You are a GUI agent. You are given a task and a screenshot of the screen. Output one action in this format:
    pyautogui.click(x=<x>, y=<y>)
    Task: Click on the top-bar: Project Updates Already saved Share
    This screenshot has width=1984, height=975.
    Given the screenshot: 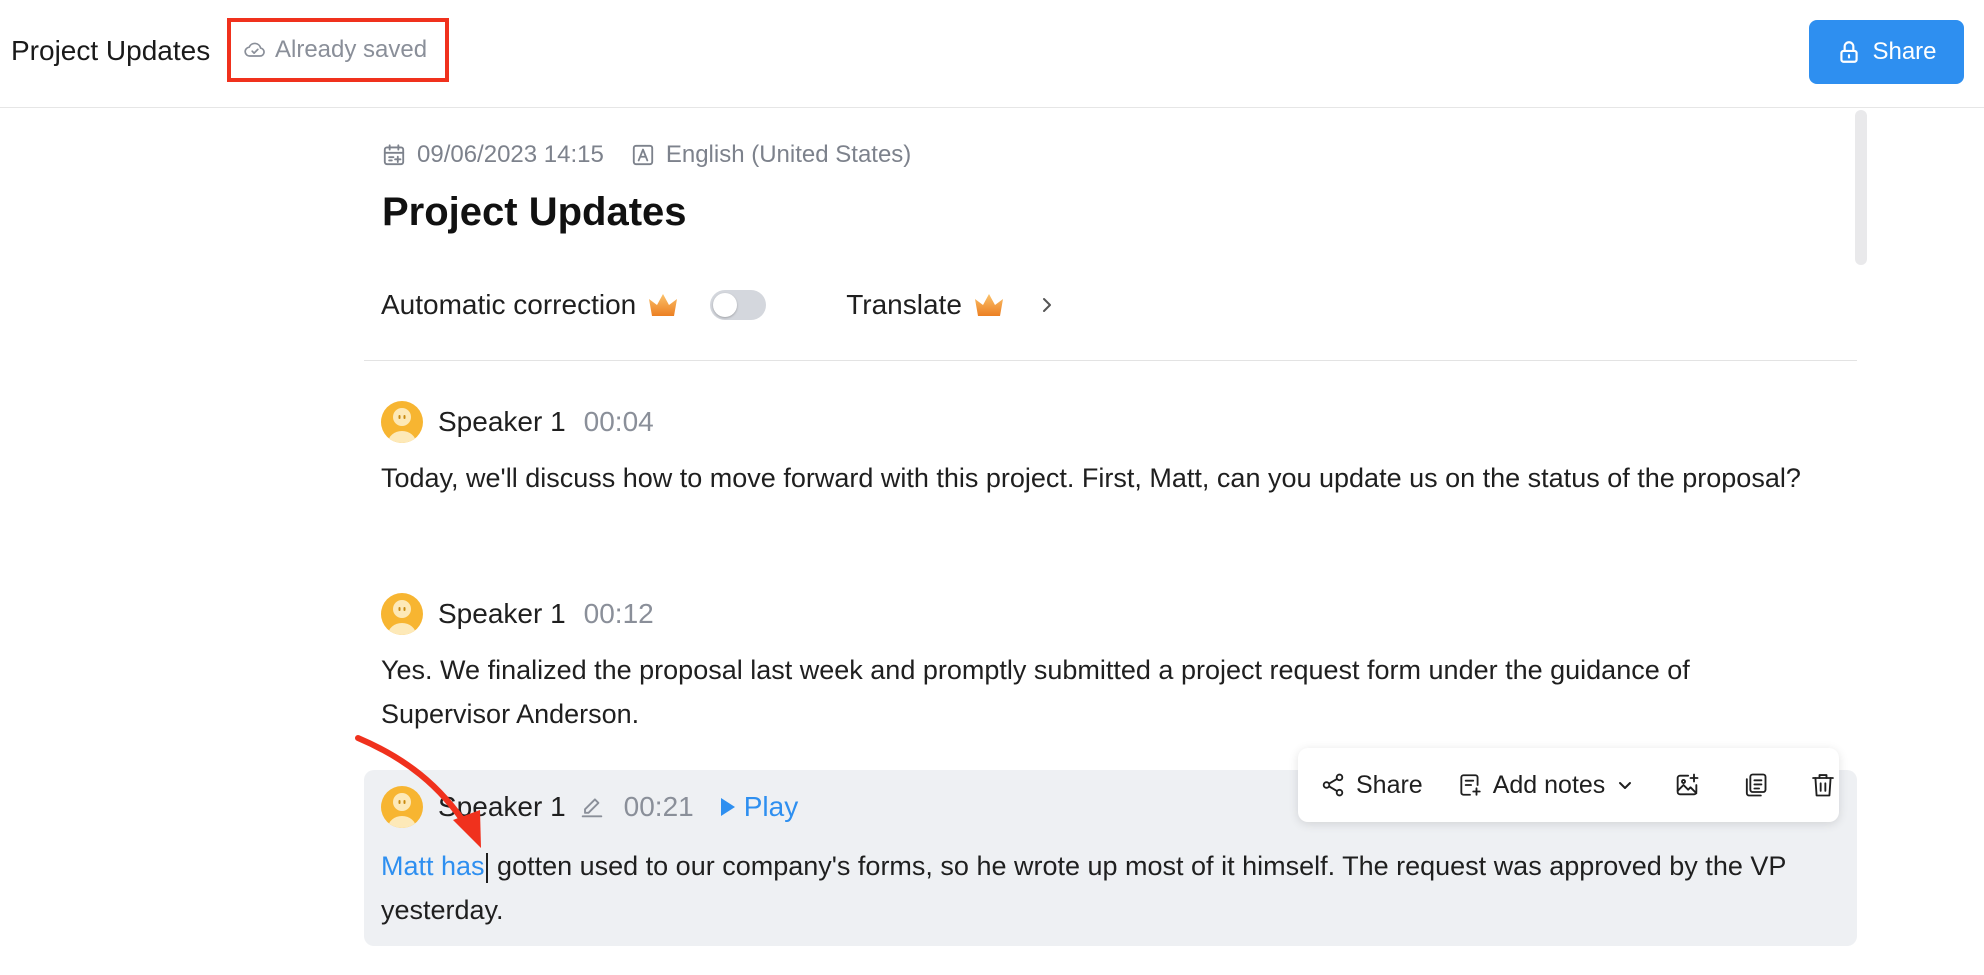 What is the action you would take?
    pyautogui.click(x=992, y=54)
    